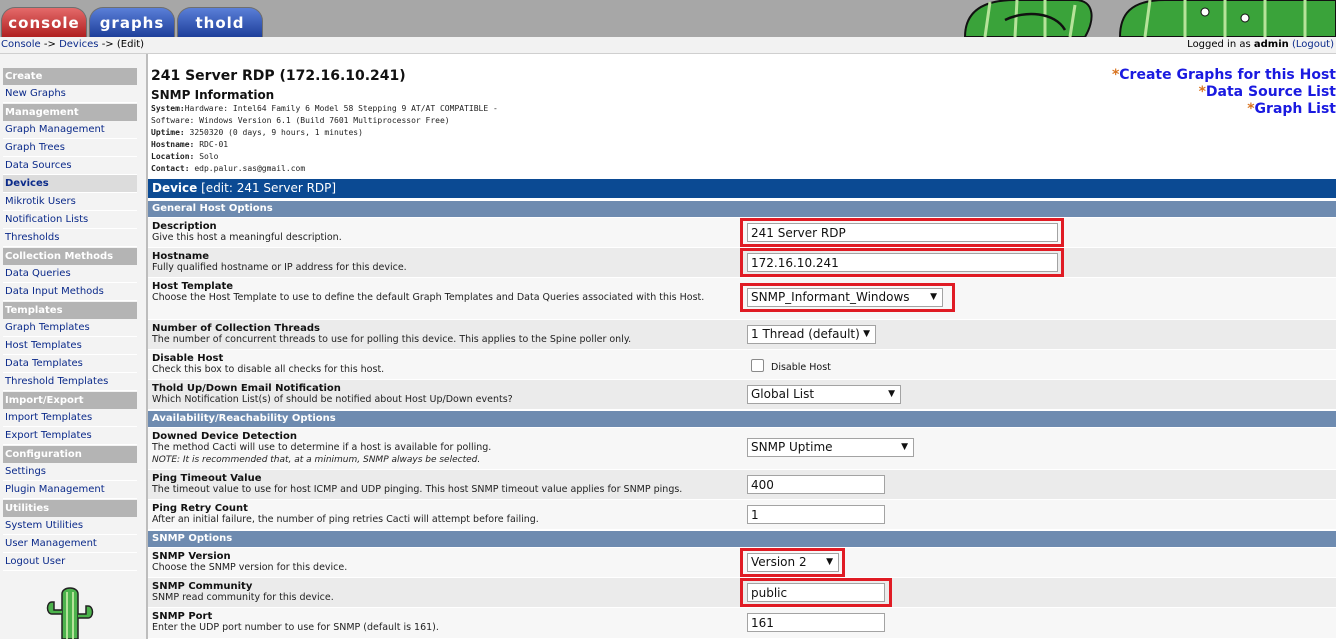 The image size is (1336, 639). I want to click on ping-timeout-input: 400, so click(816, 484).